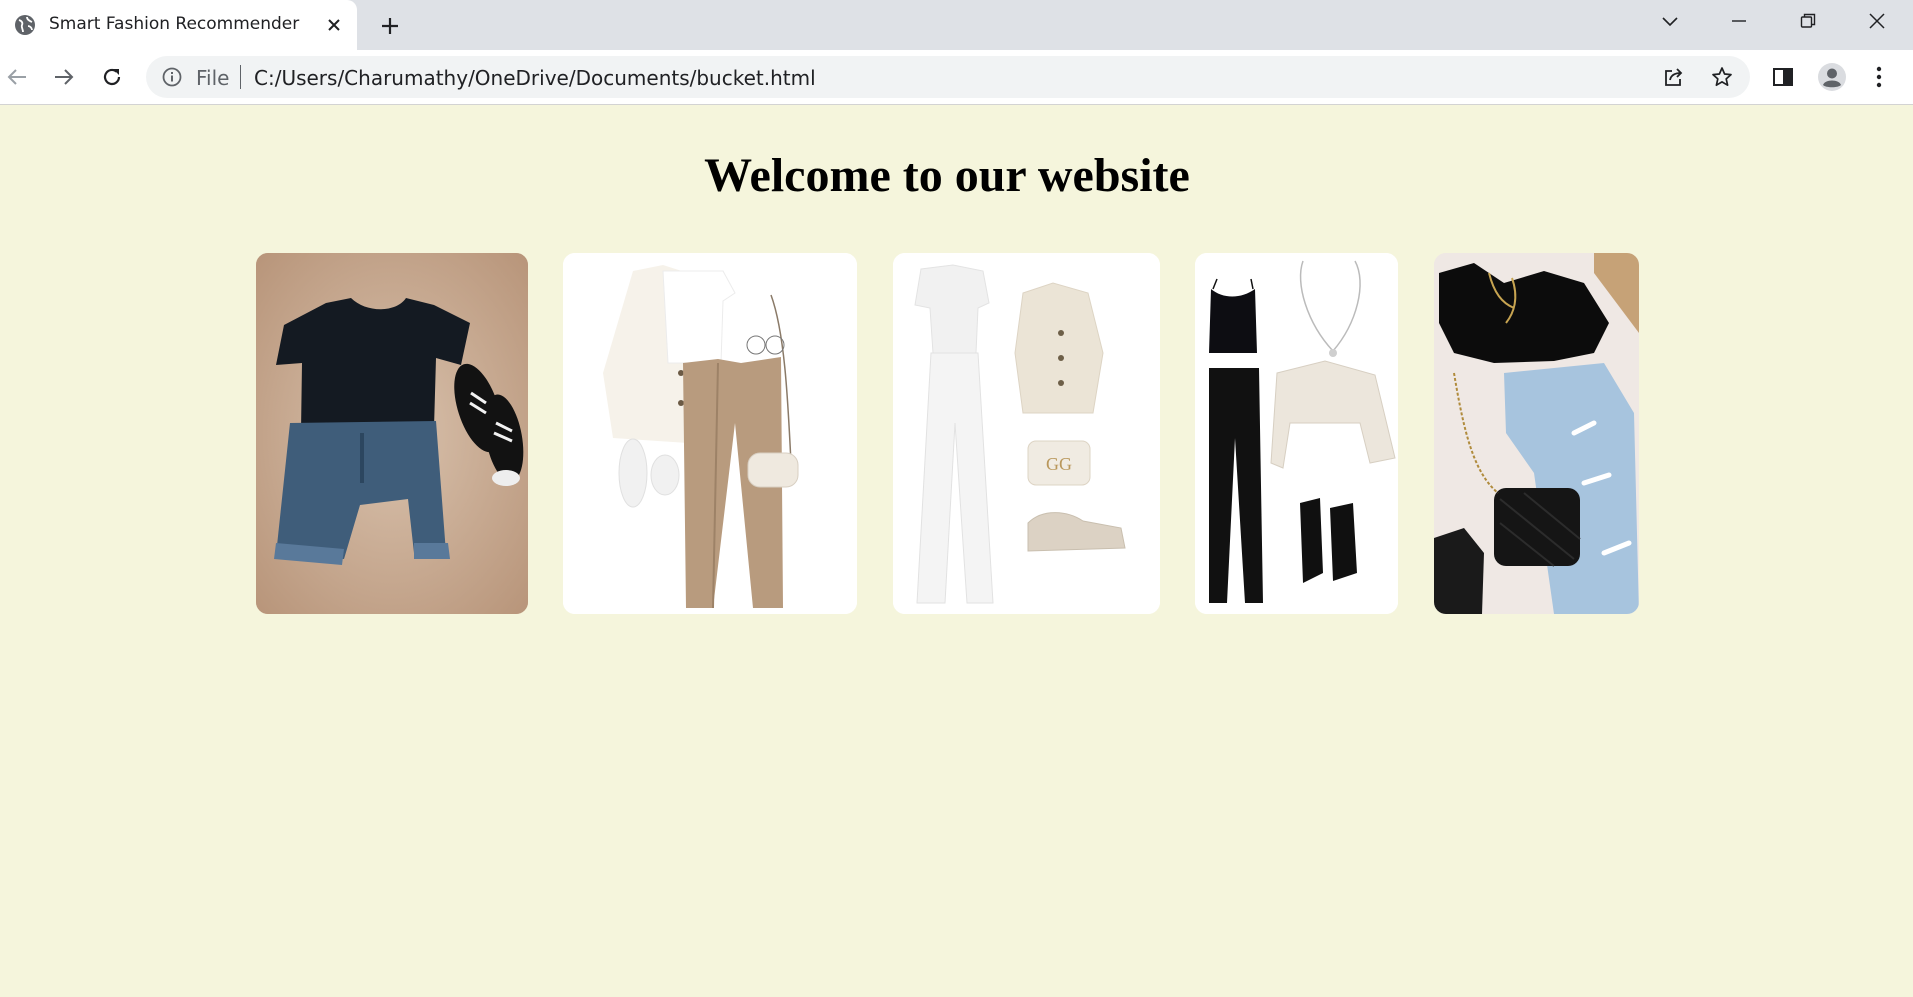 Image resolution: width=1913 pixels, height=997 pixels. Describe the element at coordinates (334, 25) in the screenshot. I see `close-icon` at that location.